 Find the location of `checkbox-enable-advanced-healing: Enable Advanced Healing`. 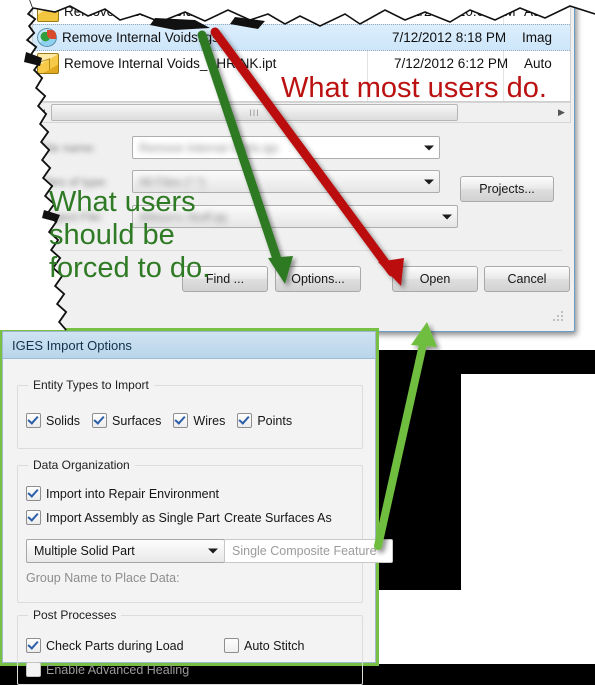

checkbox-enable-advanced-healing: Enable Advanced Healing is located at coordinates (107, 669).